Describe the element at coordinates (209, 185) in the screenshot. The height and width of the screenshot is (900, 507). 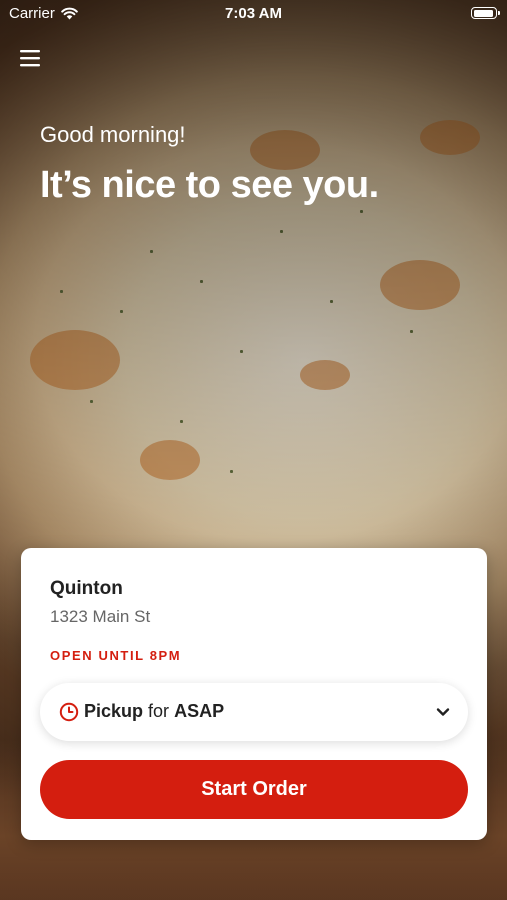
I see `welcome-headline: It’s nice to see you.` at that location.